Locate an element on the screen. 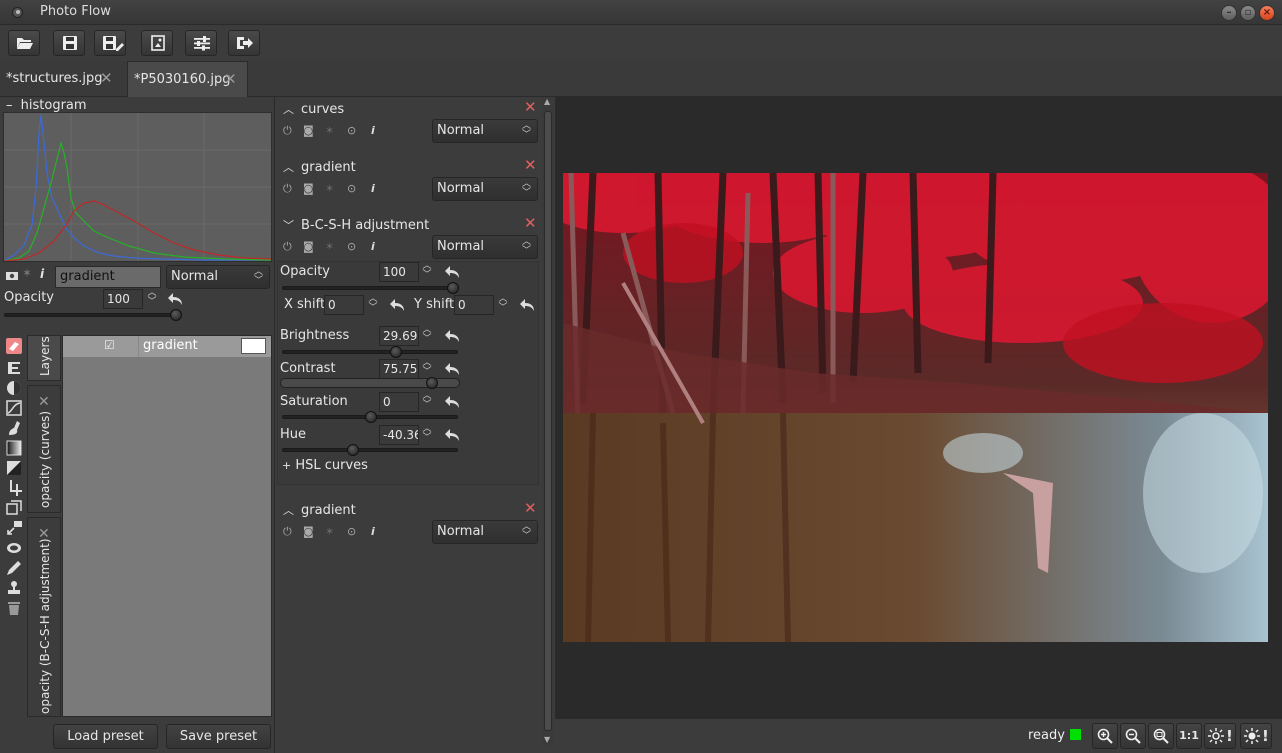 This screenshot has width=1282, height=753. tab-structures: *structures.jpg ✕ is located at coordinates (63, 79).